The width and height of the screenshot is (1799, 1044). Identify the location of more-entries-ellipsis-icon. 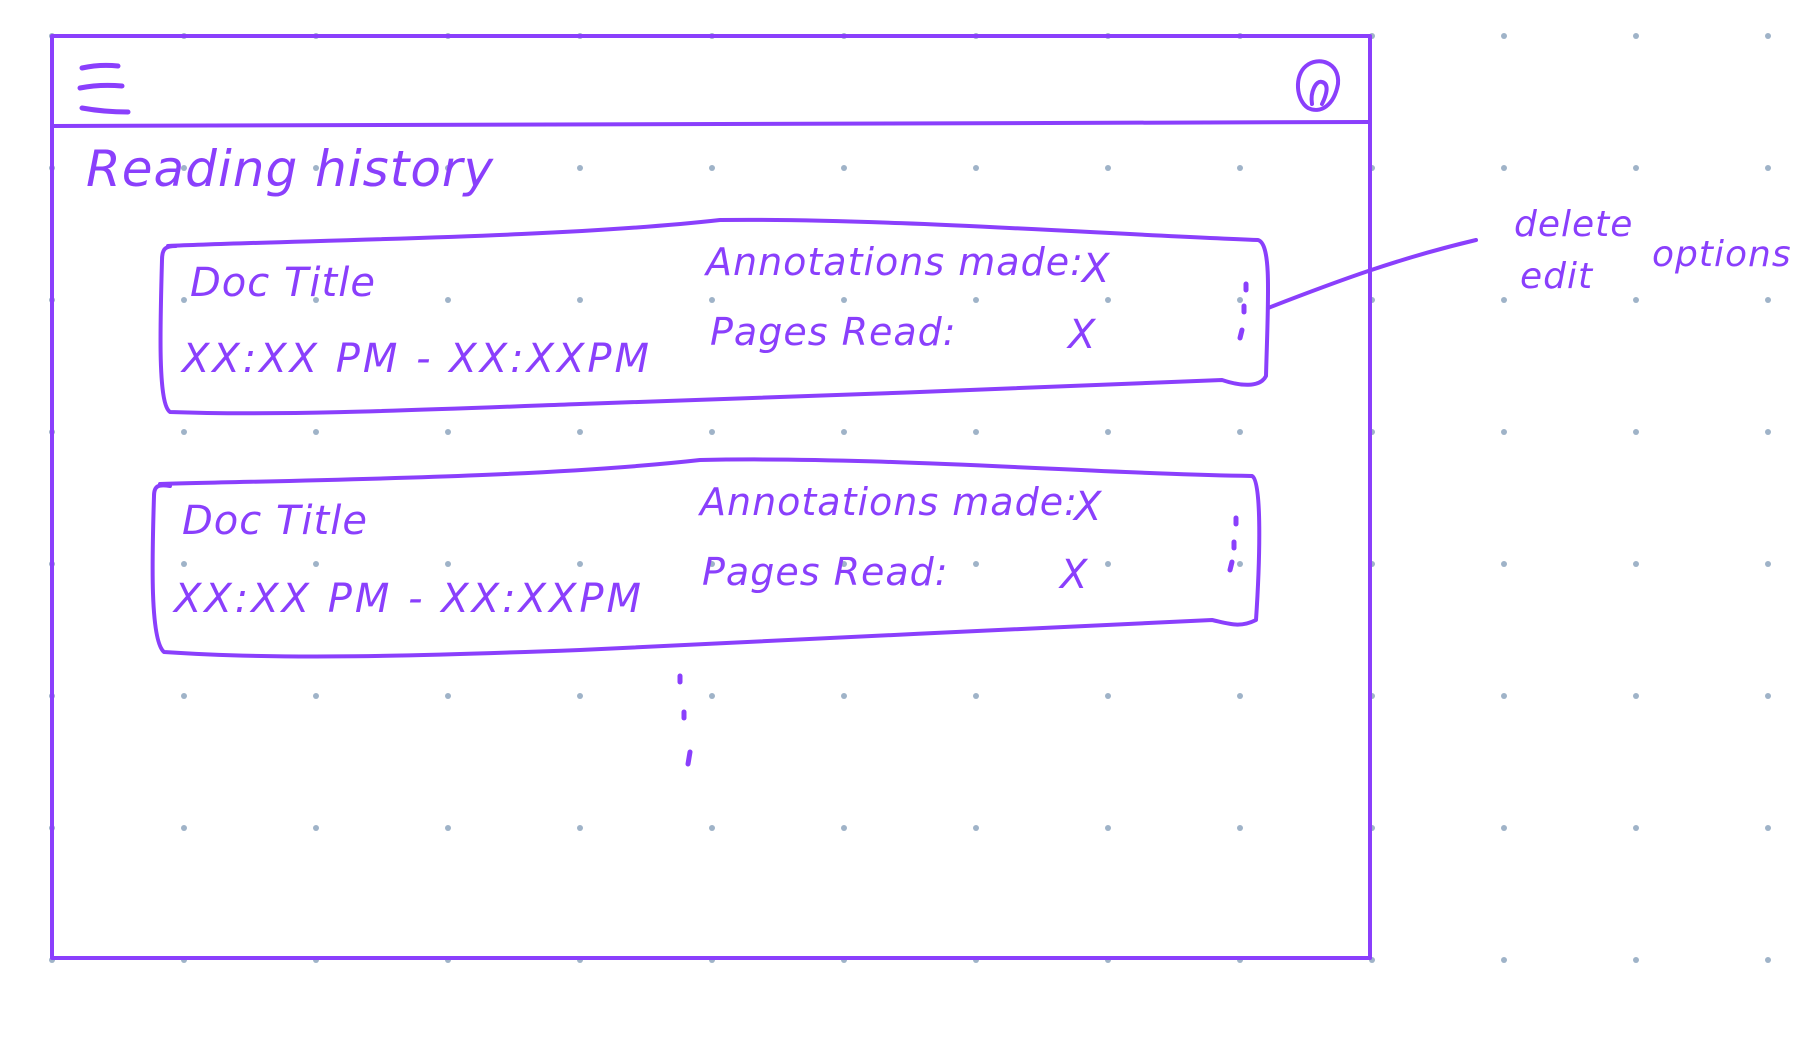
(685, 720).